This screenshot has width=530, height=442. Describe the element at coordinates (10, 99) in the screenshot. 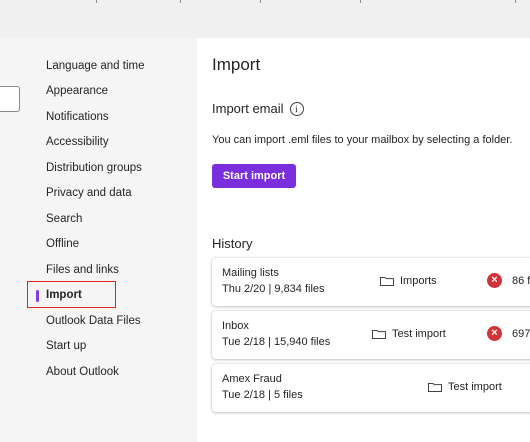

I see `search-settings-input` at that location.